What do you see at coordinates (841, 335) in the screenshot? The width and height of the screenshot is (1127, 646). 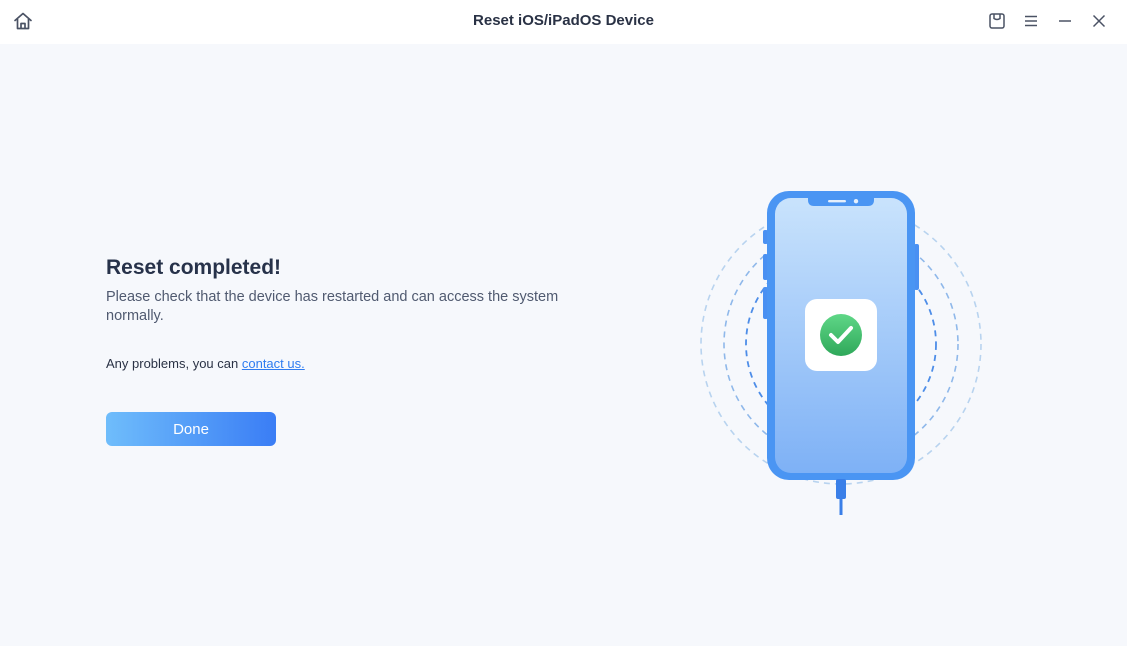 I see `check-icon` at bounding box center [841, 335].